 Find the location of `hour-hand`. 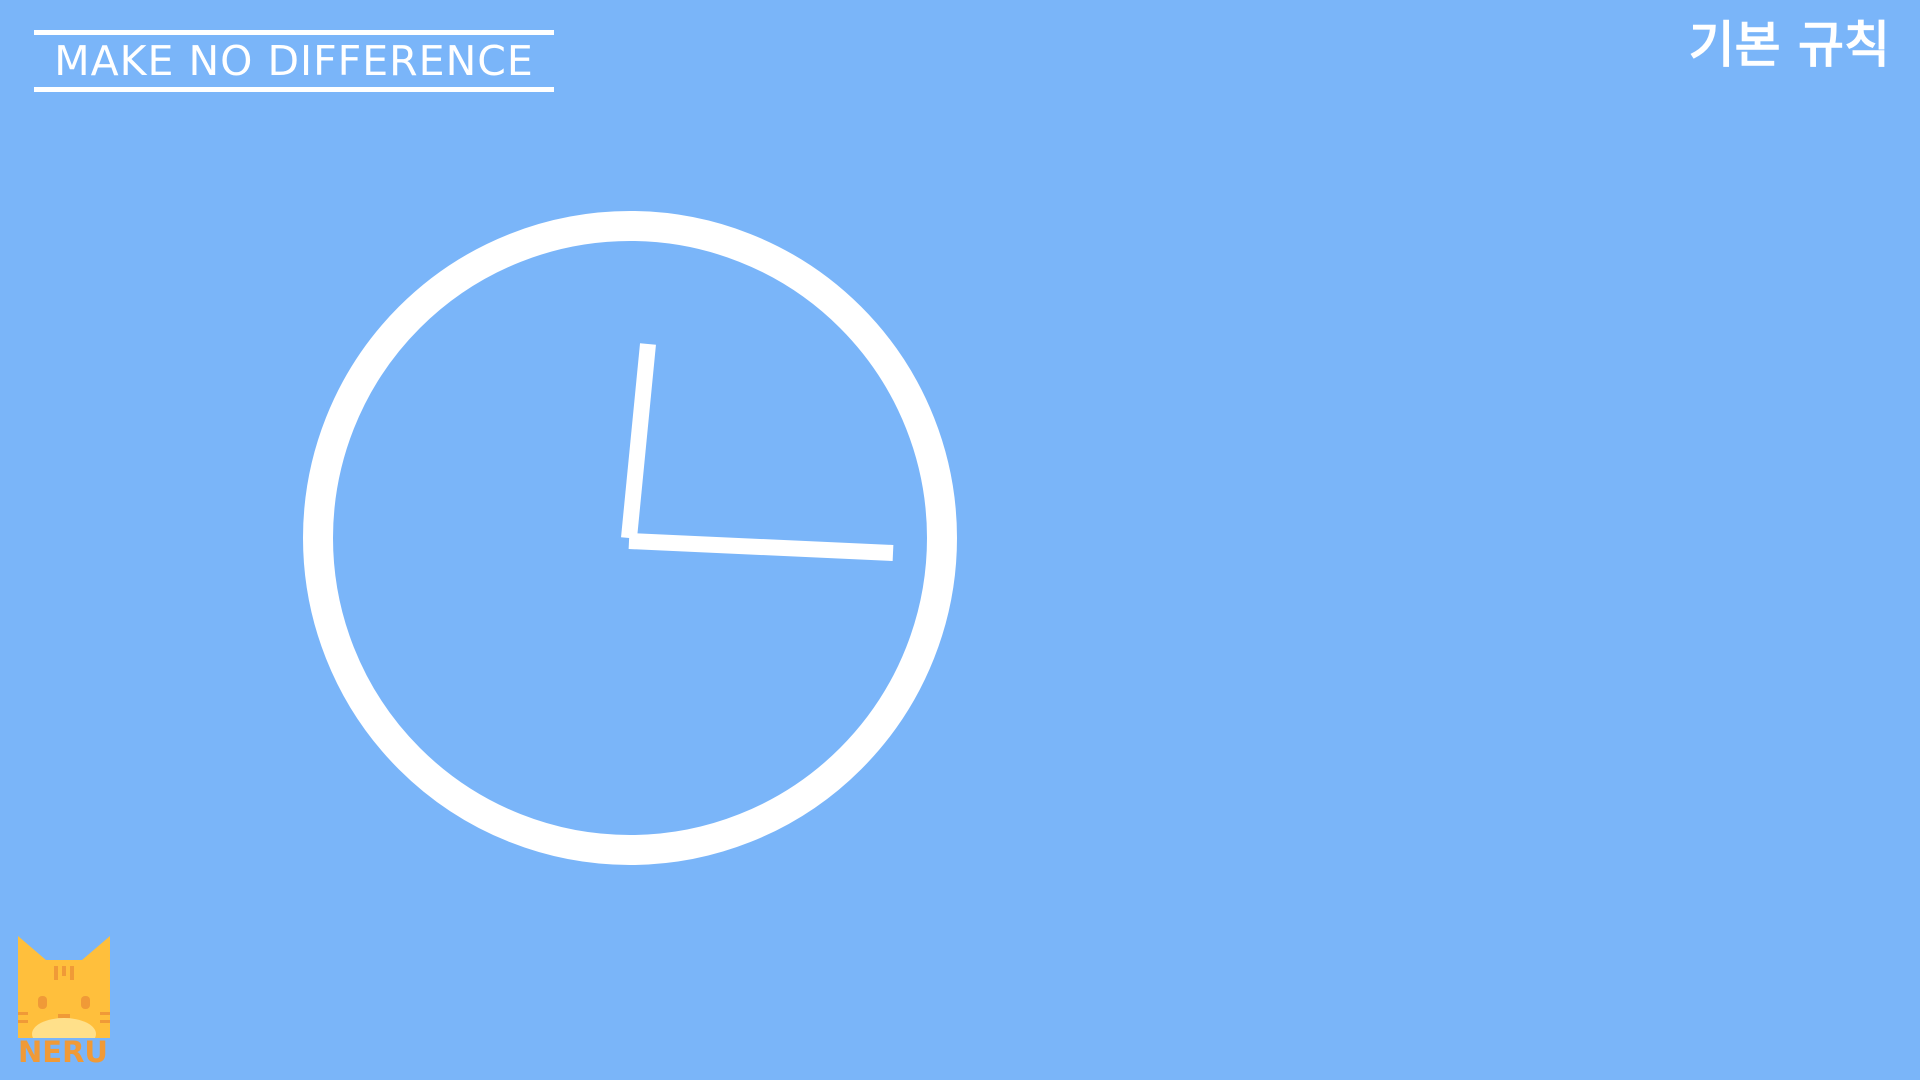

hour-hand is located at coordinates (638, 441).